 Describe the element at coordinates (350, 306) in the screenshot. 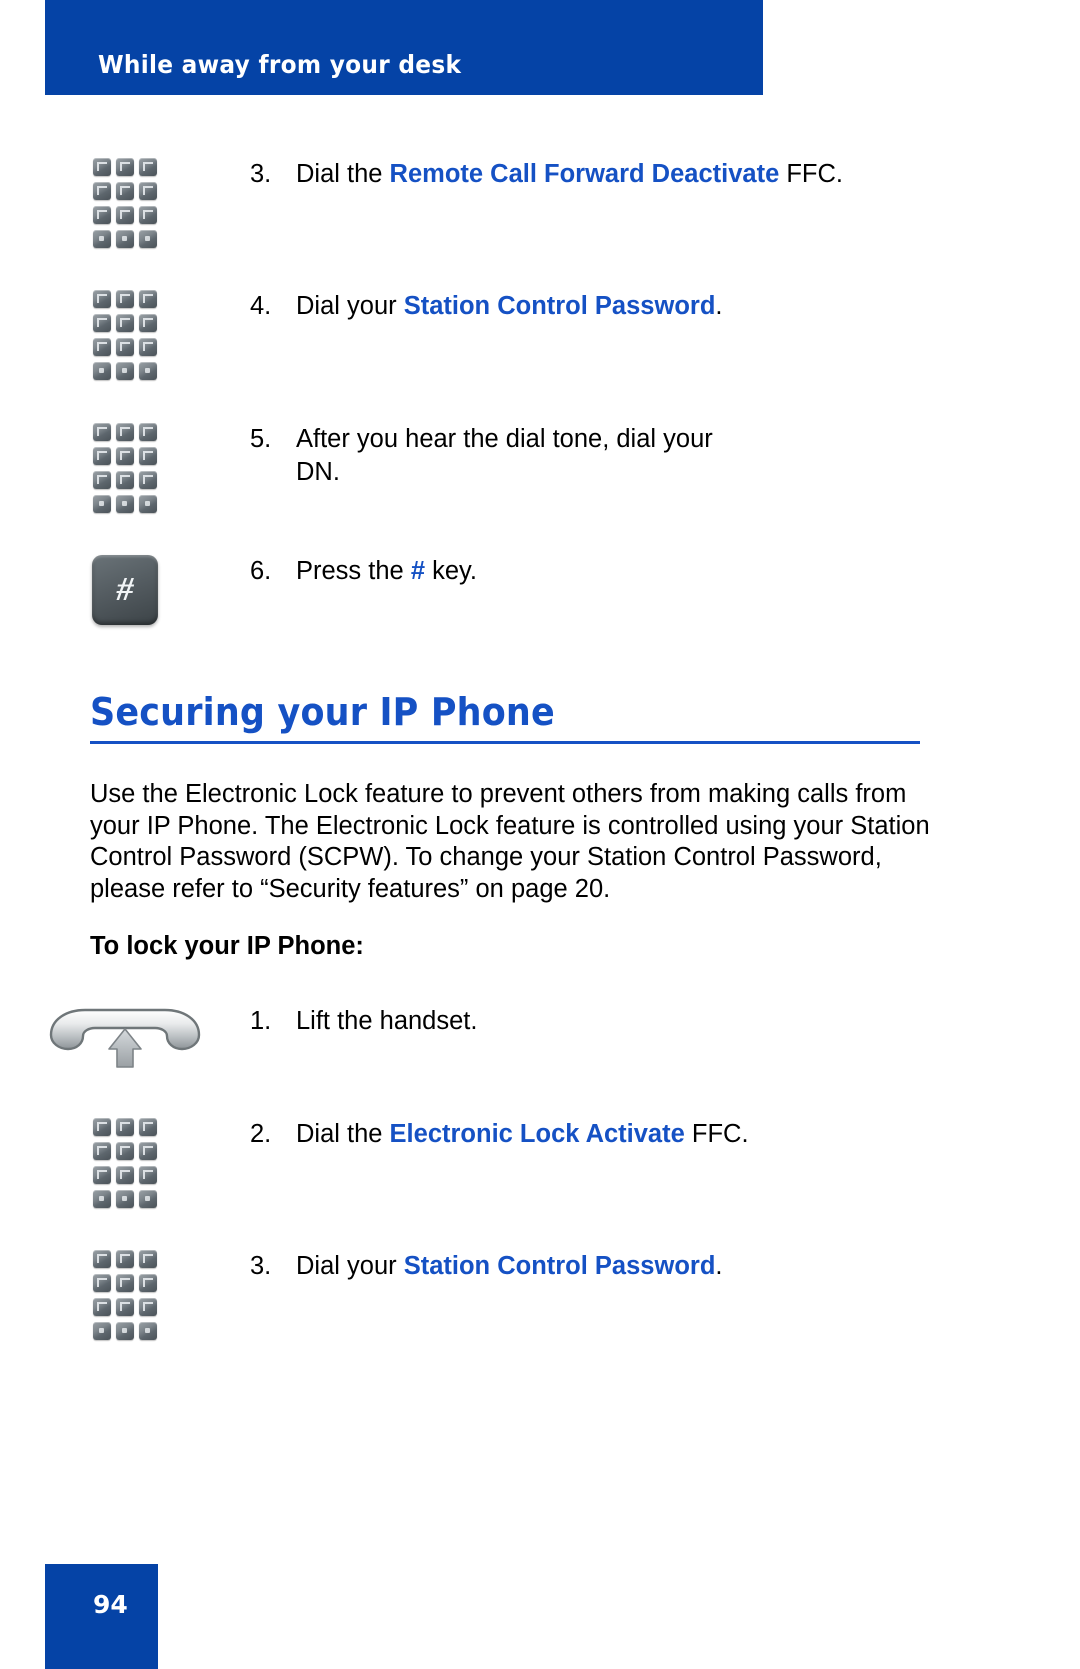

I see `step-segment-plain: Dial your` at that location.